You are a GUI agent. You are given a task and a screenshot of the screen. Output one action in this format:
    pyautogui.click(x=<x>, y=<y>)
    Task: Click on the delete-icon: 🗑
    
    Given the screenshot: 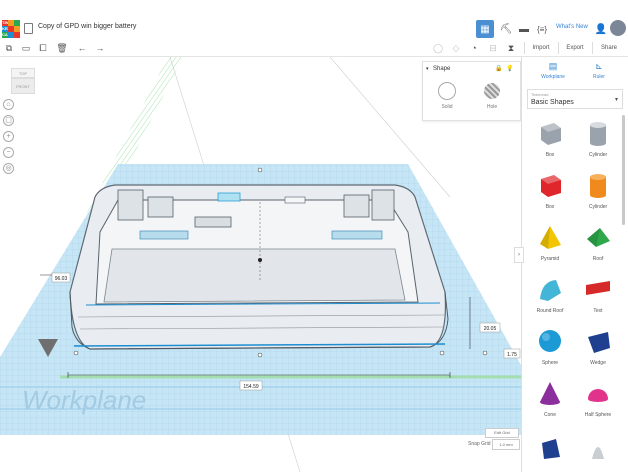 What is the action you would take?
    pyautogui.click(x=62, y=48)
    